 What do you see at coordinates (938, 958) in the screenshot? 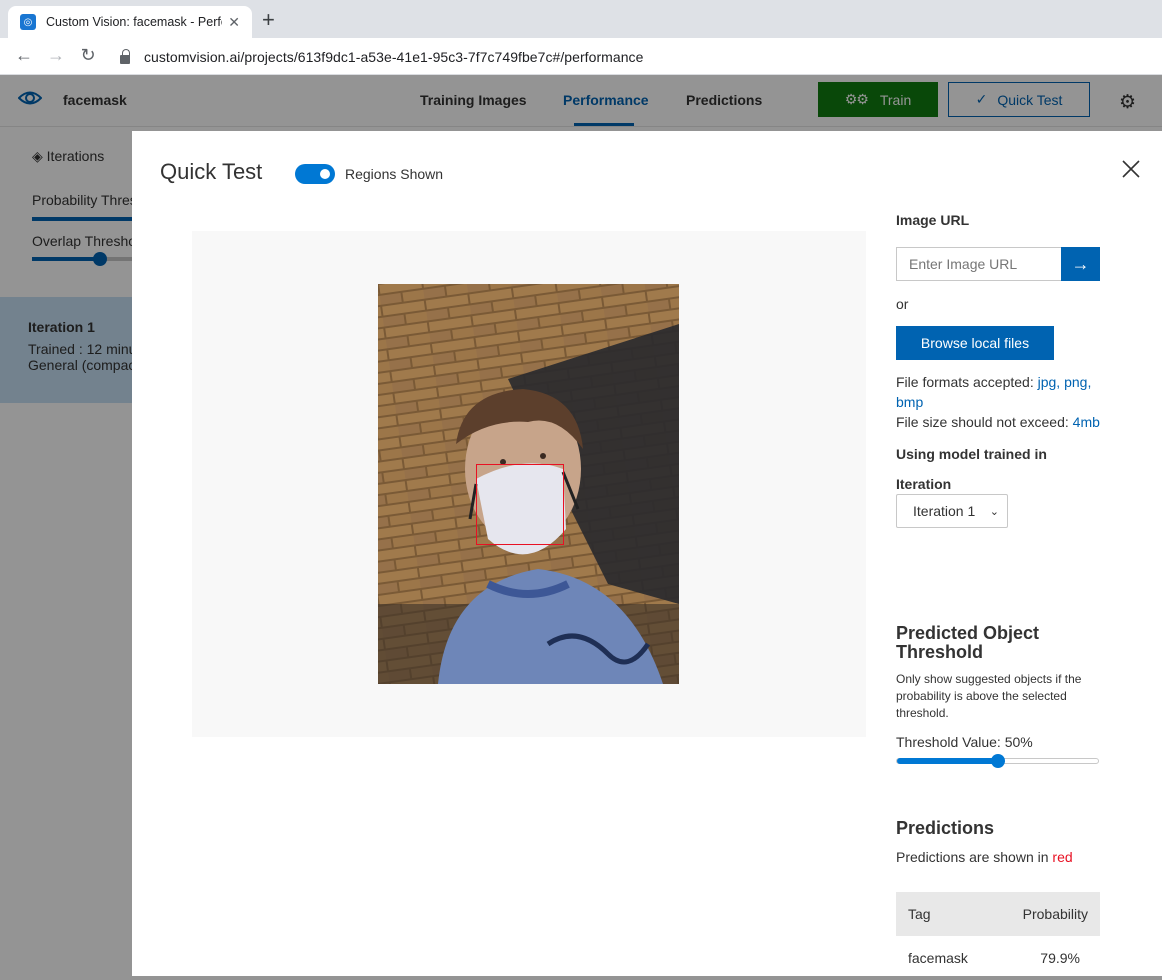
I see `row-tag: facemask` at bounding box center [938, 958].